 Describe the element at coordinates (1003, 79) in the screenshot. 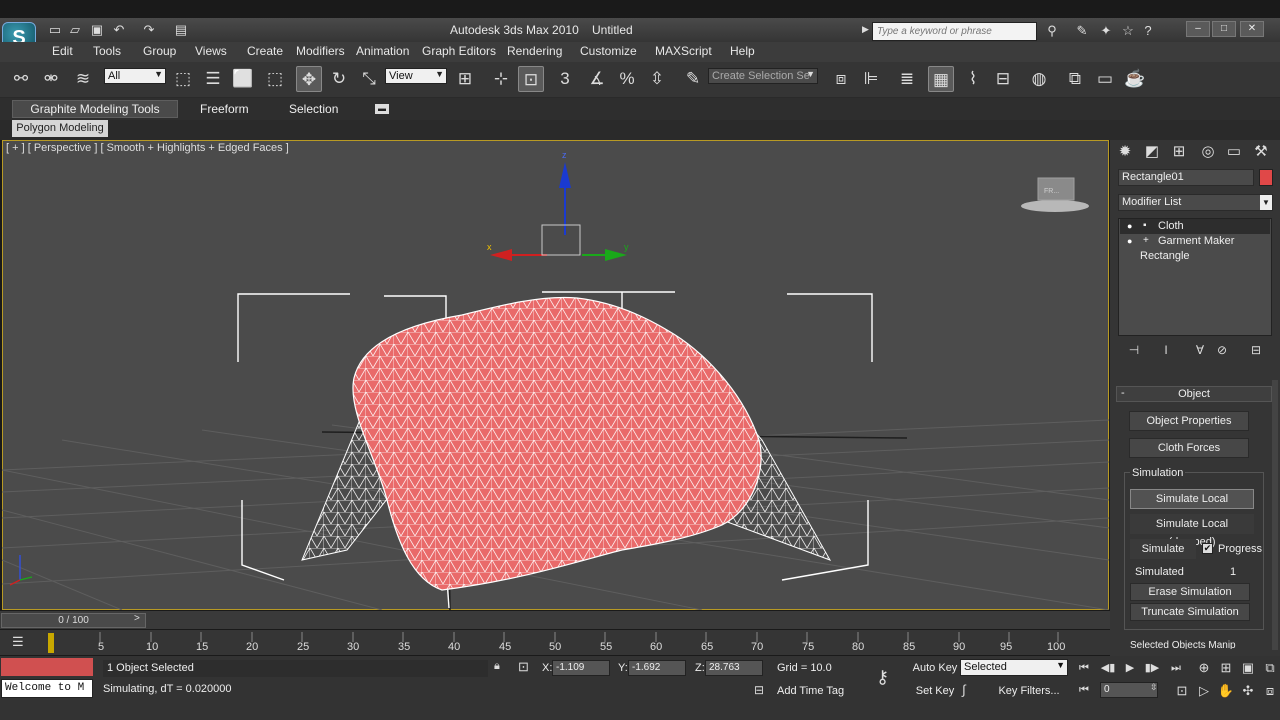

I see `schematic-view-icon: ⊟` at that location.